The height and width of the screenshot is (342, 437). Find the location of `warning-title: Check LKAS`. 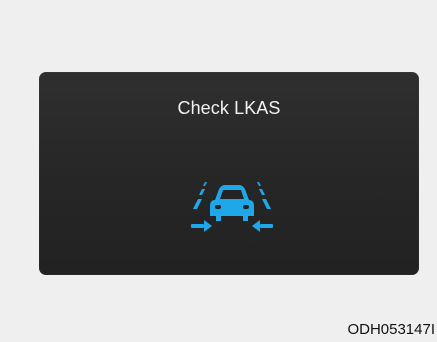

warning-title: Check LKAS is located at coordinates (229, 108).